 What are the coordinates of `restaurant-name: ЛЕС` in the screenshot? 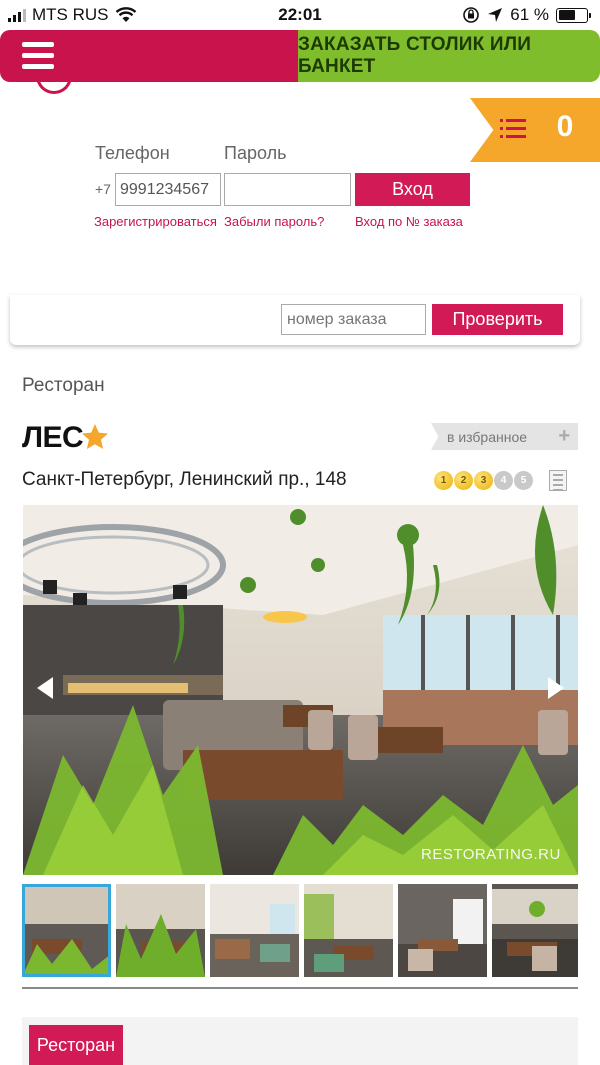 It's located at (53, 437).